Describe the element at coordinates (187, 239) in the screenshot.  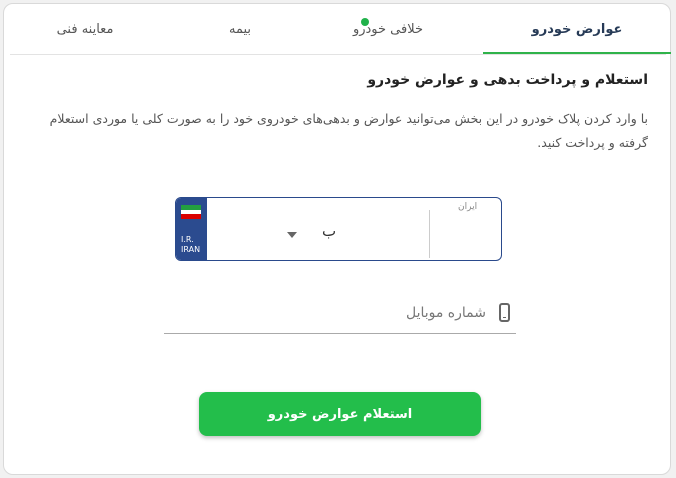
I see `plate-country-code-line1: I.R.` at that location.